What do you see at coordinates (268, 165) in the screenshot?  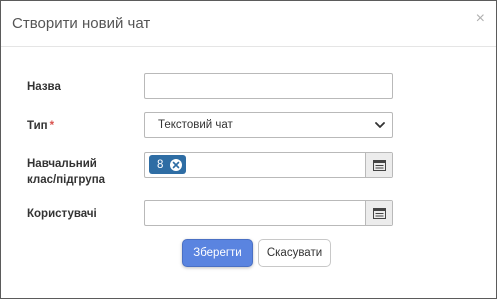 I see `group-picker: 8` at bounding box center [268, 165].